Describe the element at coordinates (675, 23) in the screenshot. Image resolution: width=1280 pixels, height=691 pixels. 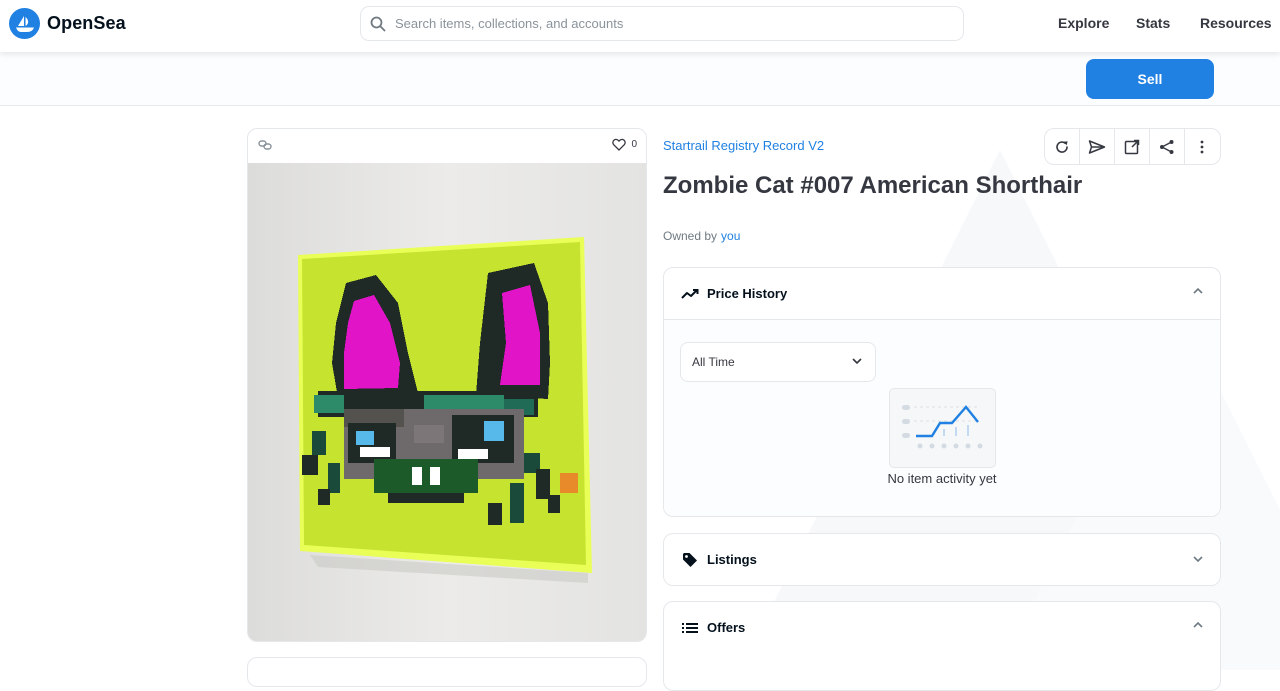
I see `search-input` at that location.